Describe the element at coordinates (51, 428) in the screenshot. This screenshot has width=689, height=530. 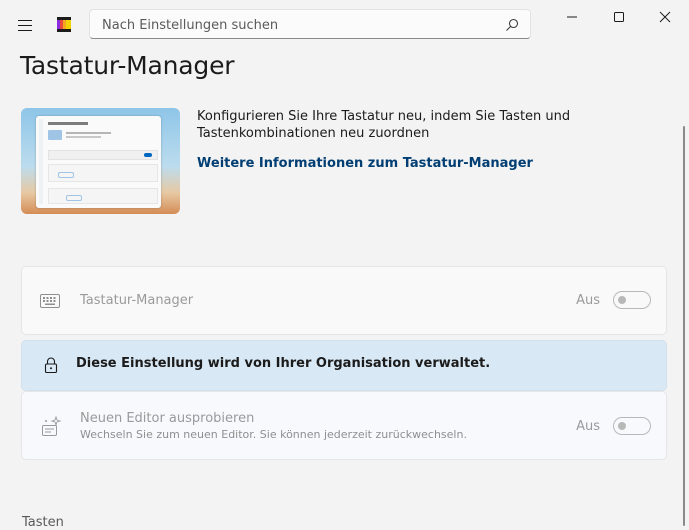
I see `editor-sparkle-icon` at that location.